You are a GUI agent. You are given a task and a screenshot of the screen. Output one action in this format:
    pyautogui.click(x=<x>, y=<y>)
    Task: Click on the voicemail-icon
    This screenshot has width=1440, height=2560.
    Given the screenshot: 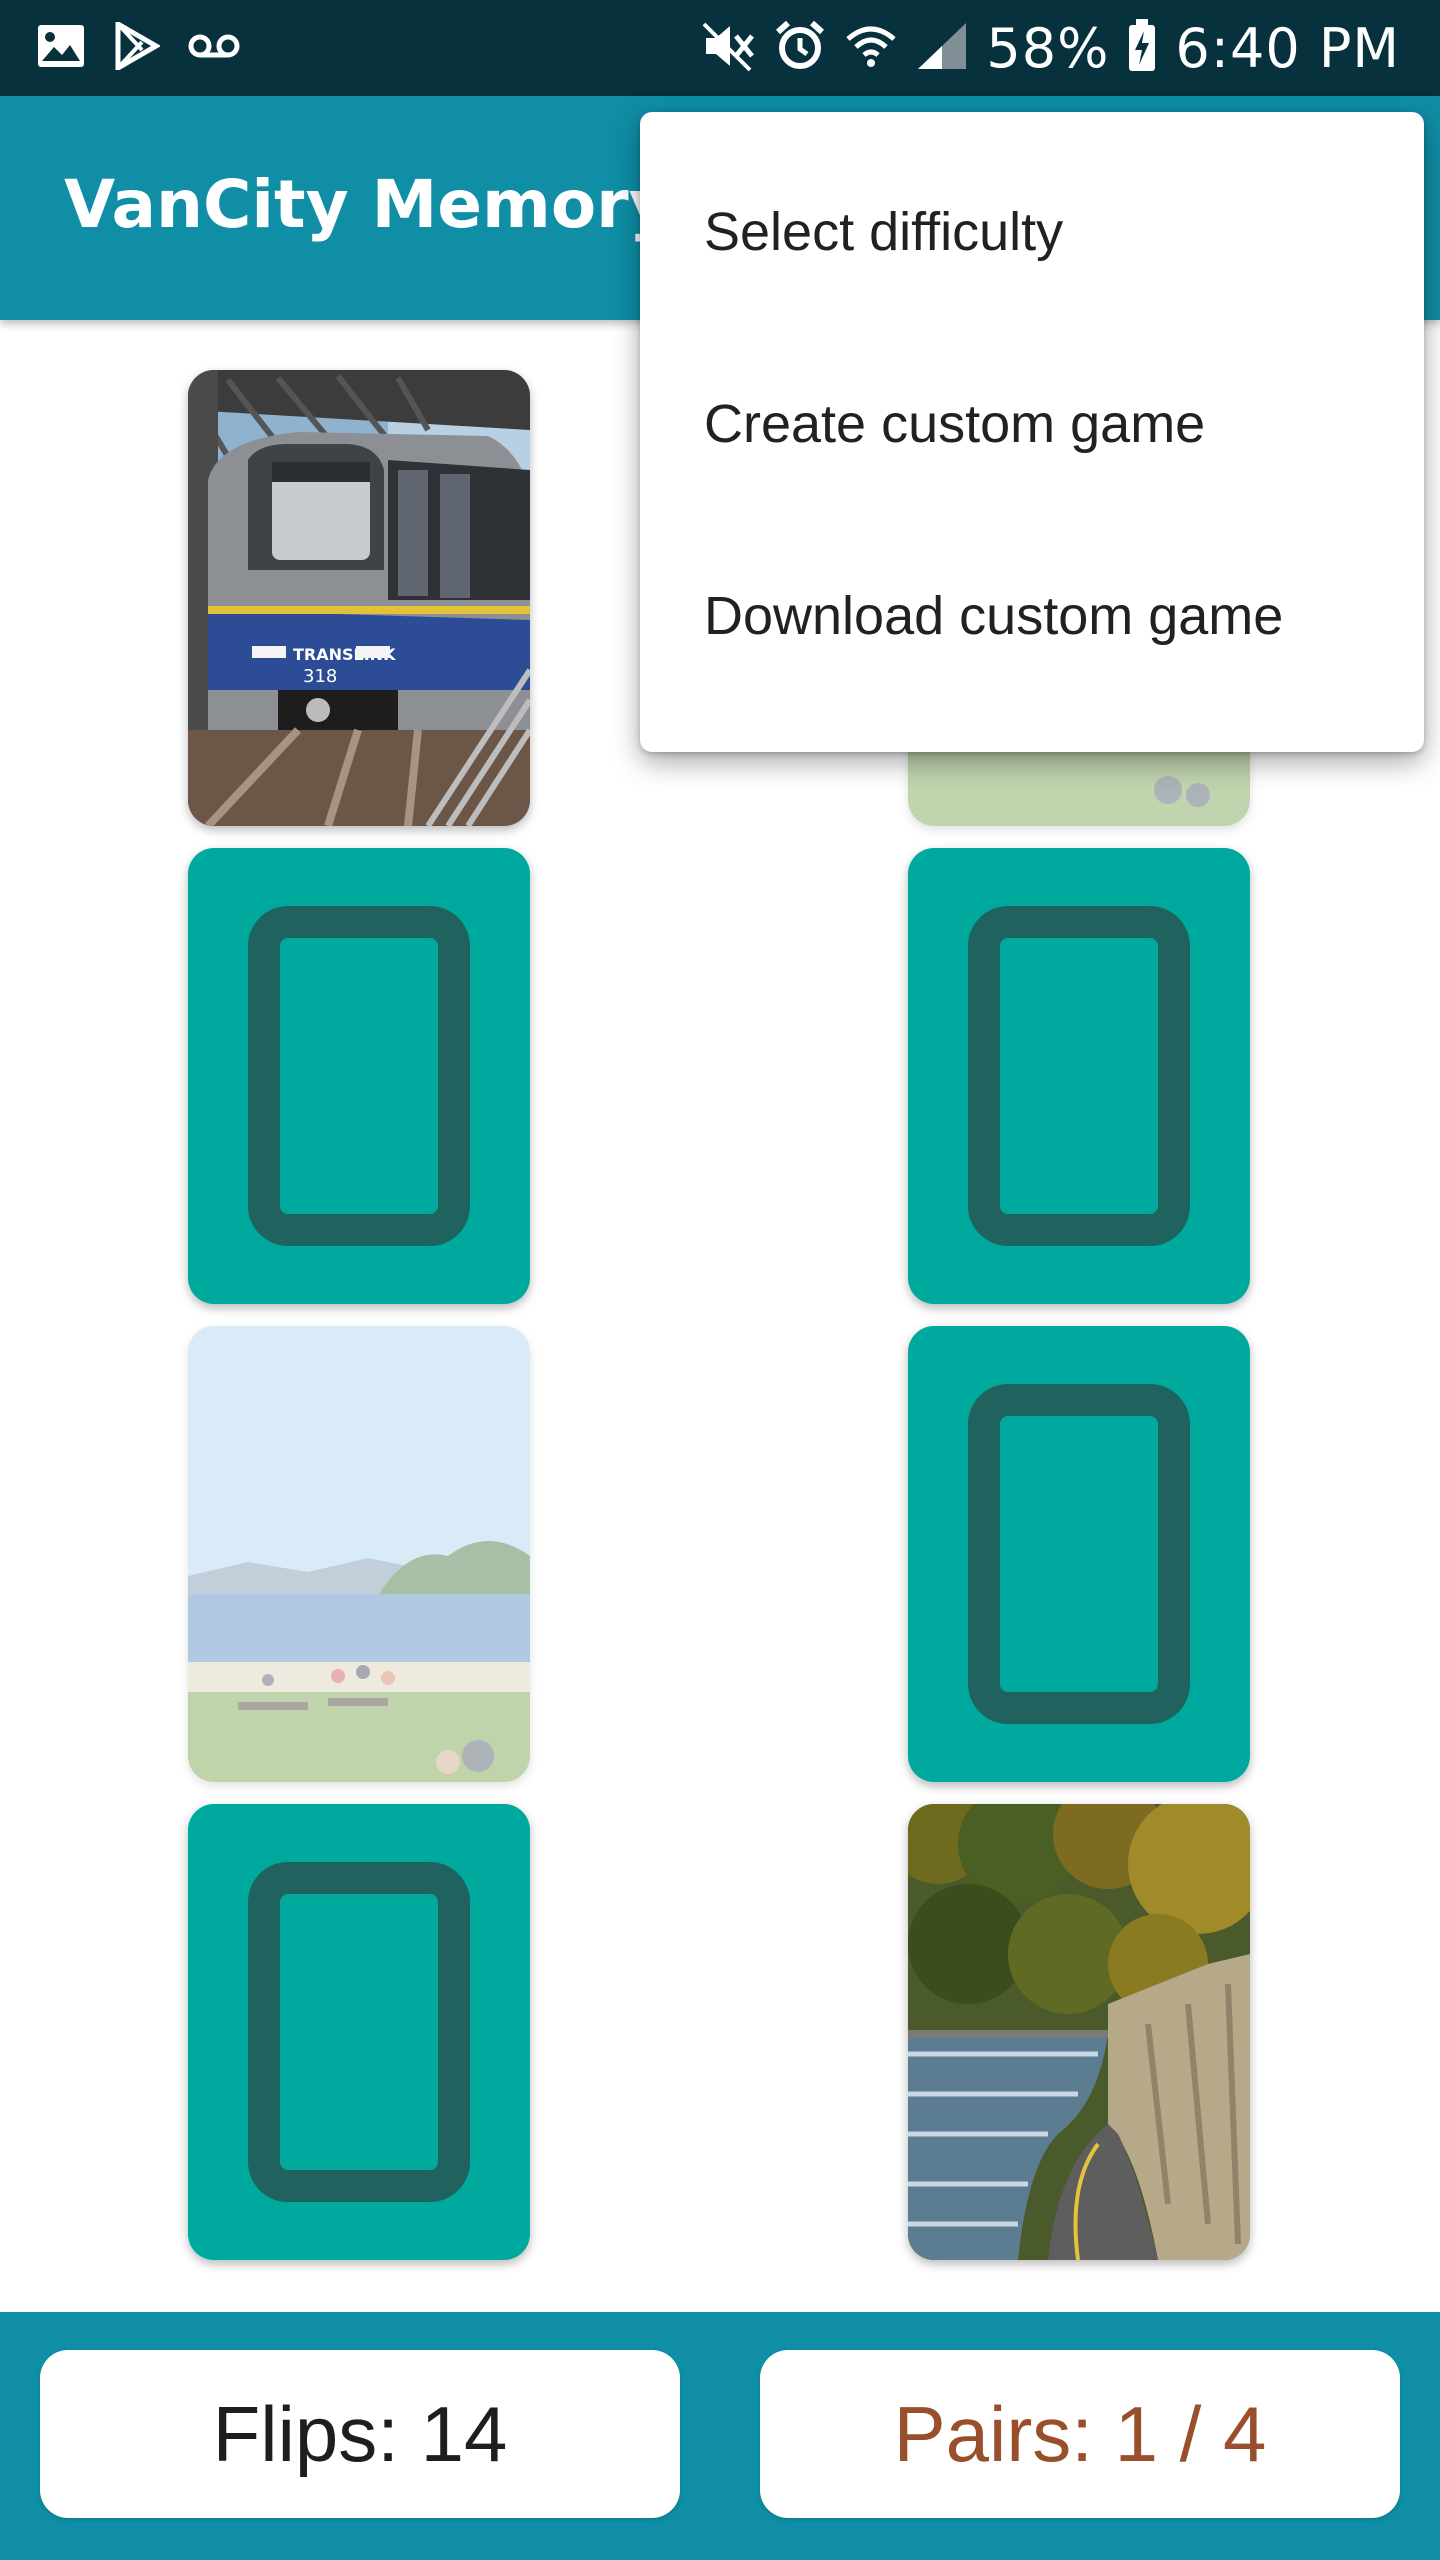 What is the action you would take?
    pyautogui.click(x=214, y=48)
    